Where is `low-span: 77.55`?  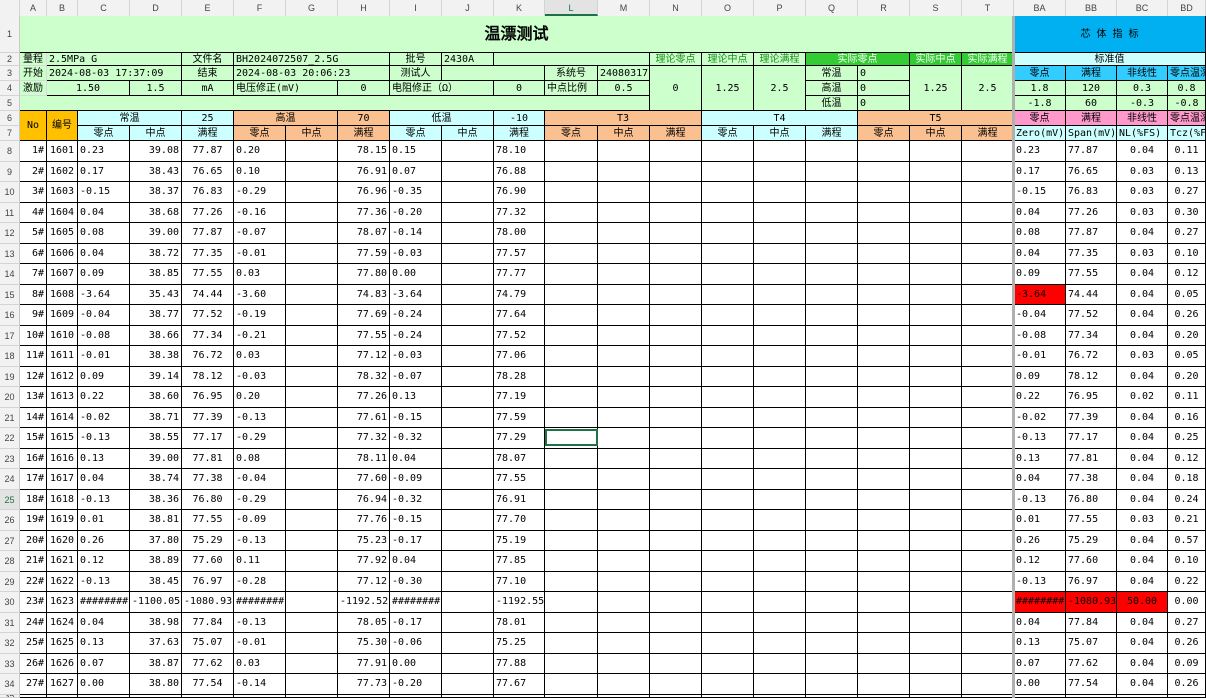 low-span: 77.55 is located at coordinates (519, 479).